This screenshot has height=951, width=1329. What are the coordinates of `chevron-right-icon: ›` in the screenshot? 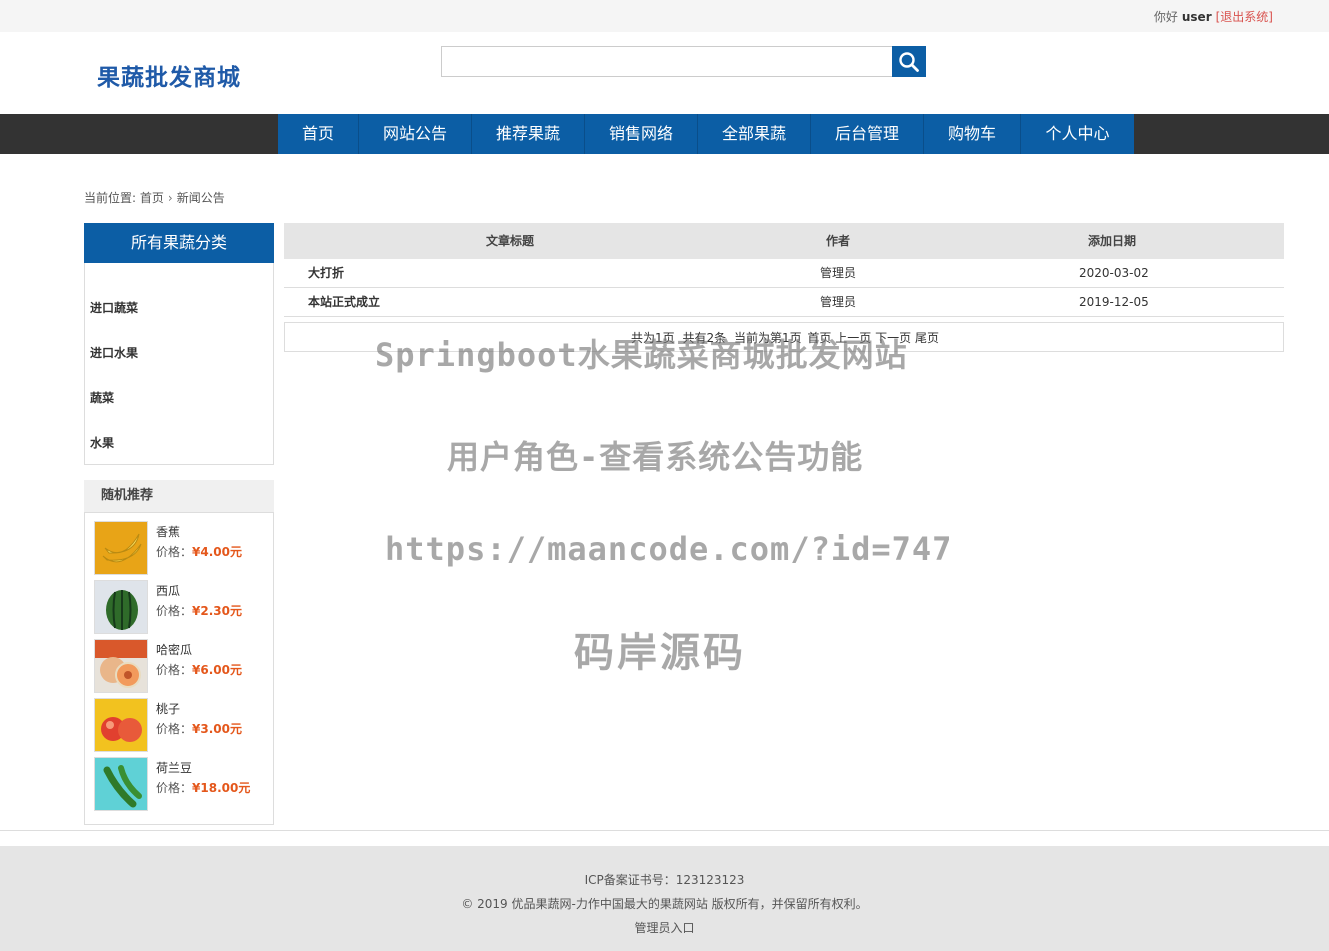 It's located at (170, 198).